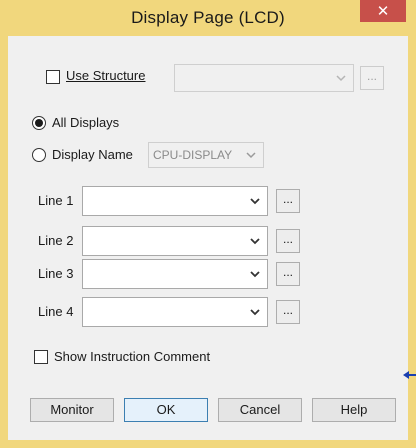 This screenshot has height=448, width=416. I want to click on window-title: Display Page (LCD), so click(208, 17).